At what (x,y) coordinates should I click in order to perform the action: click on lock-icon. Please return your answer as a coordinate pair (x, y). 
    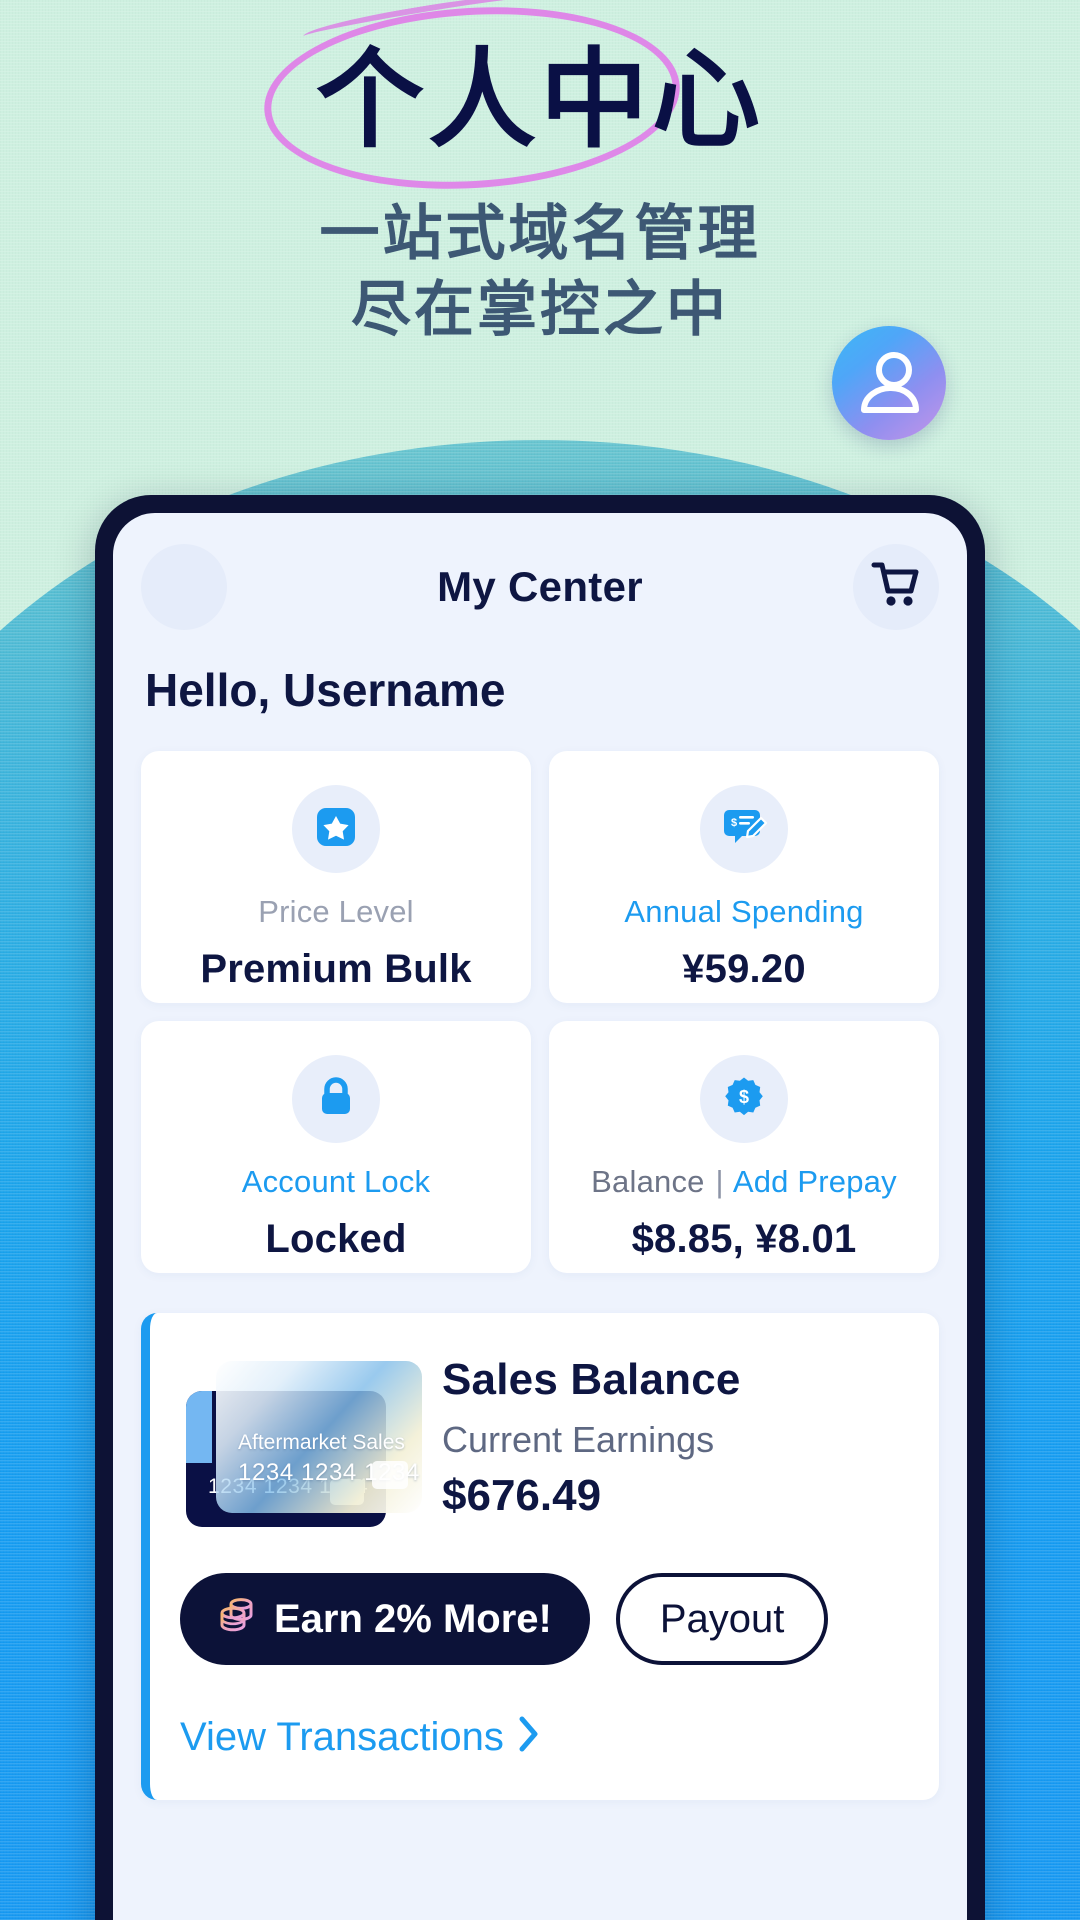
    Looking at the image, I should click on (336, 1099).